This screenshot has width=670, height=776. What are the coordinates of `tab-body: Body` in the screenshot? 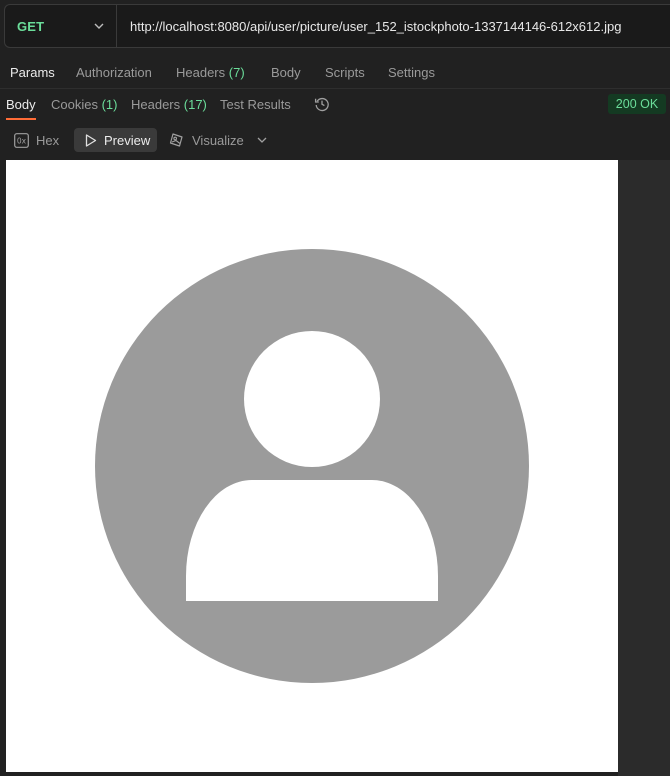 It's located at (286, 72).